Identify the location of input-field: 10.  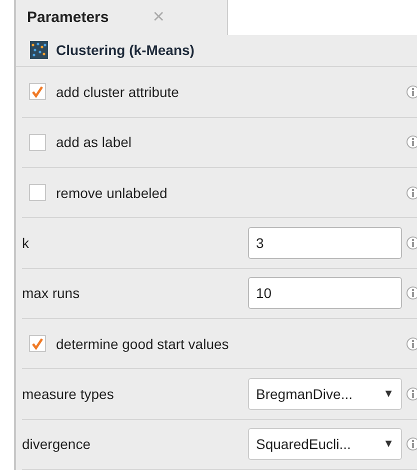
(325, 293).